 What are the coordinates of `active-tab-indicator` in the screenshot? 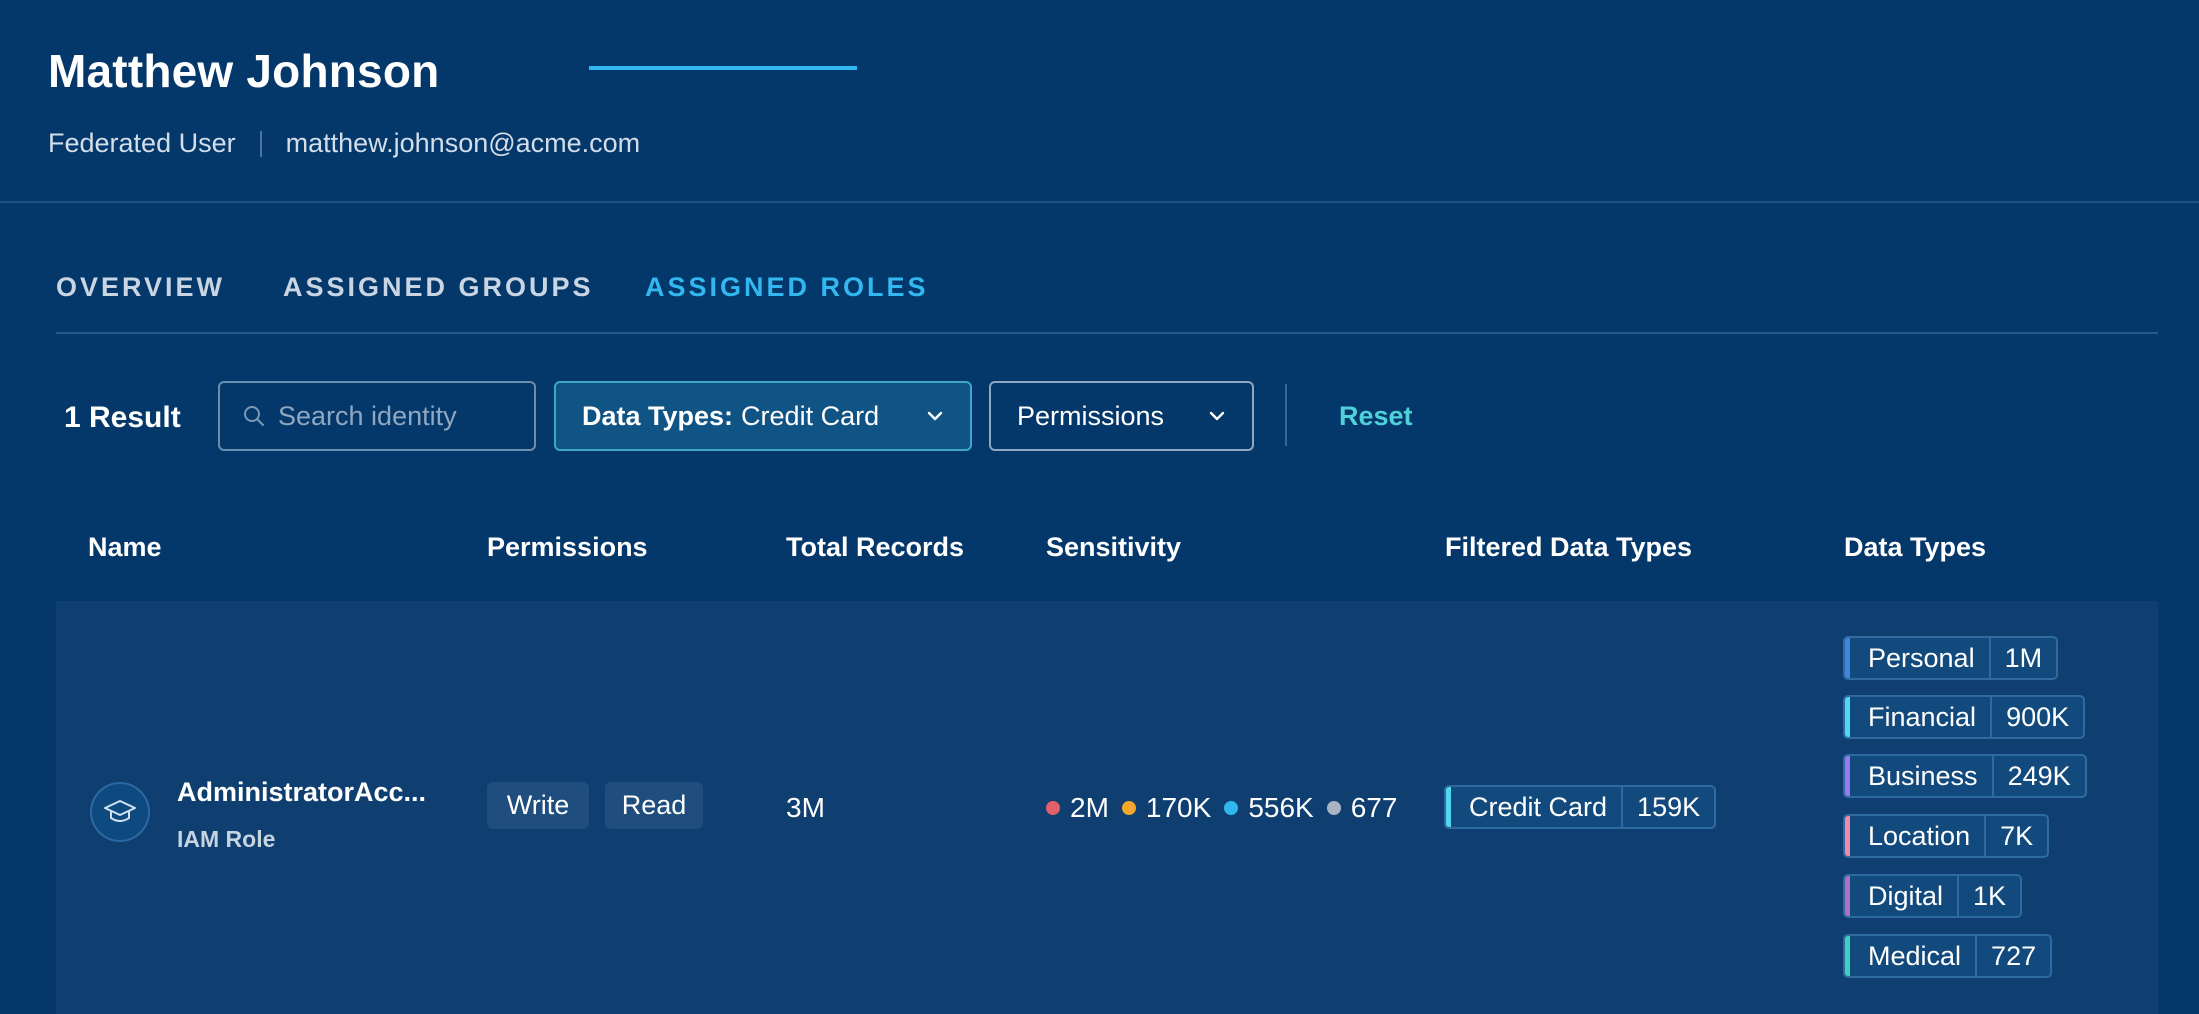 It's located at (723, 68).